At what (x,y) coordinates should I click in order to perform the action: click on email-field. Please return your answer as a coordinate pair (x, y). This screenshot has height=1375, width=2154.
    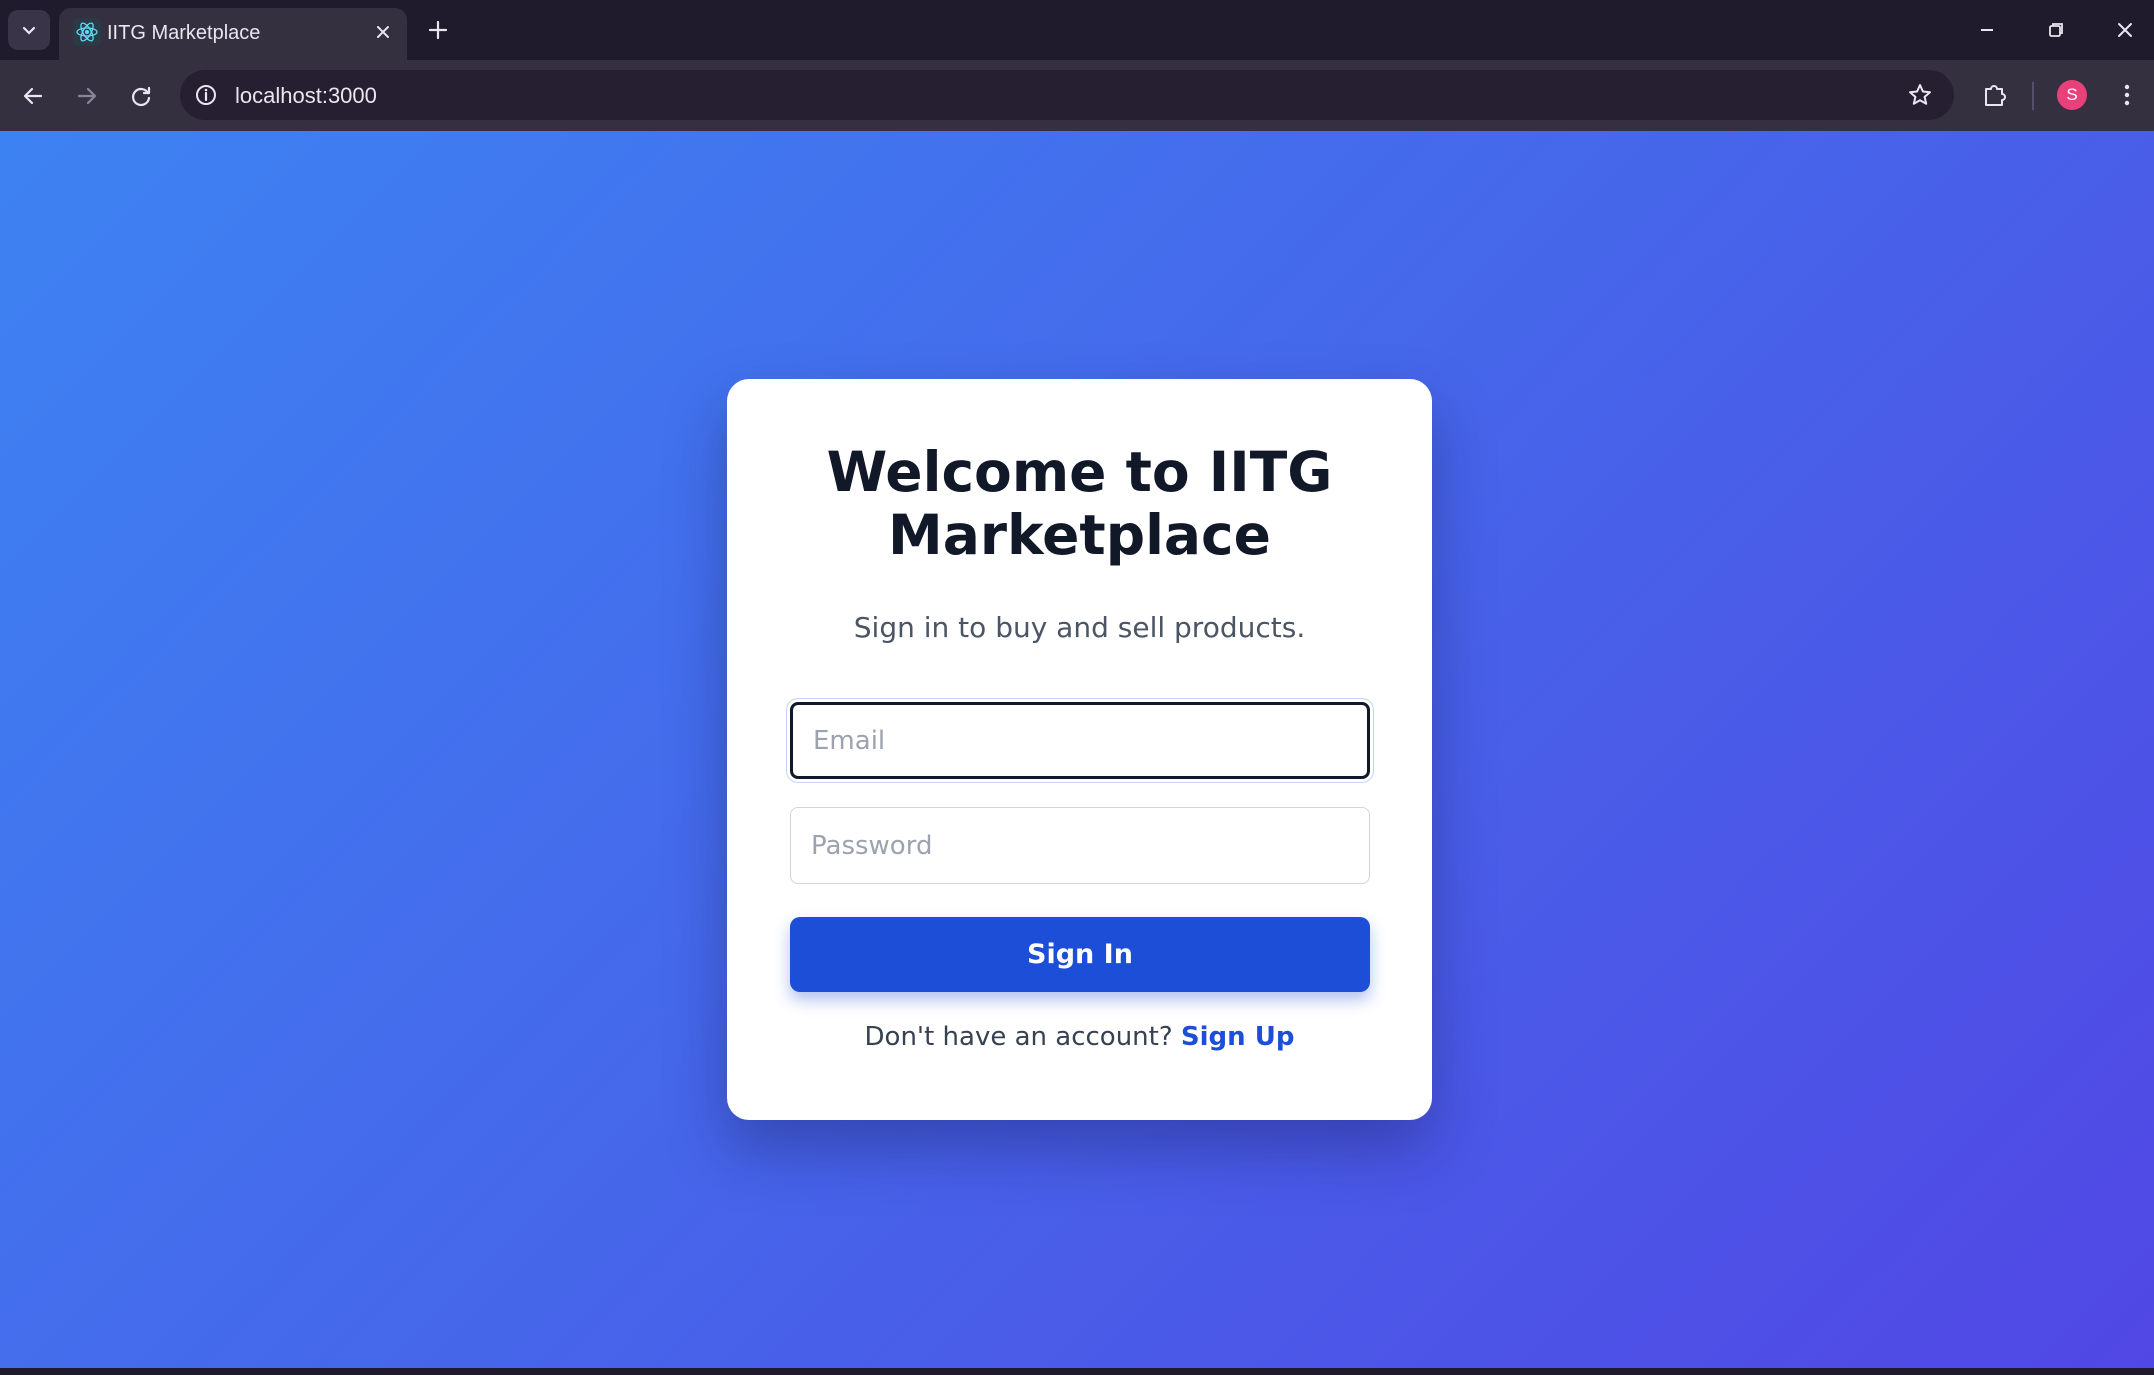
    Looking at the image, I should click on (1080, 740).